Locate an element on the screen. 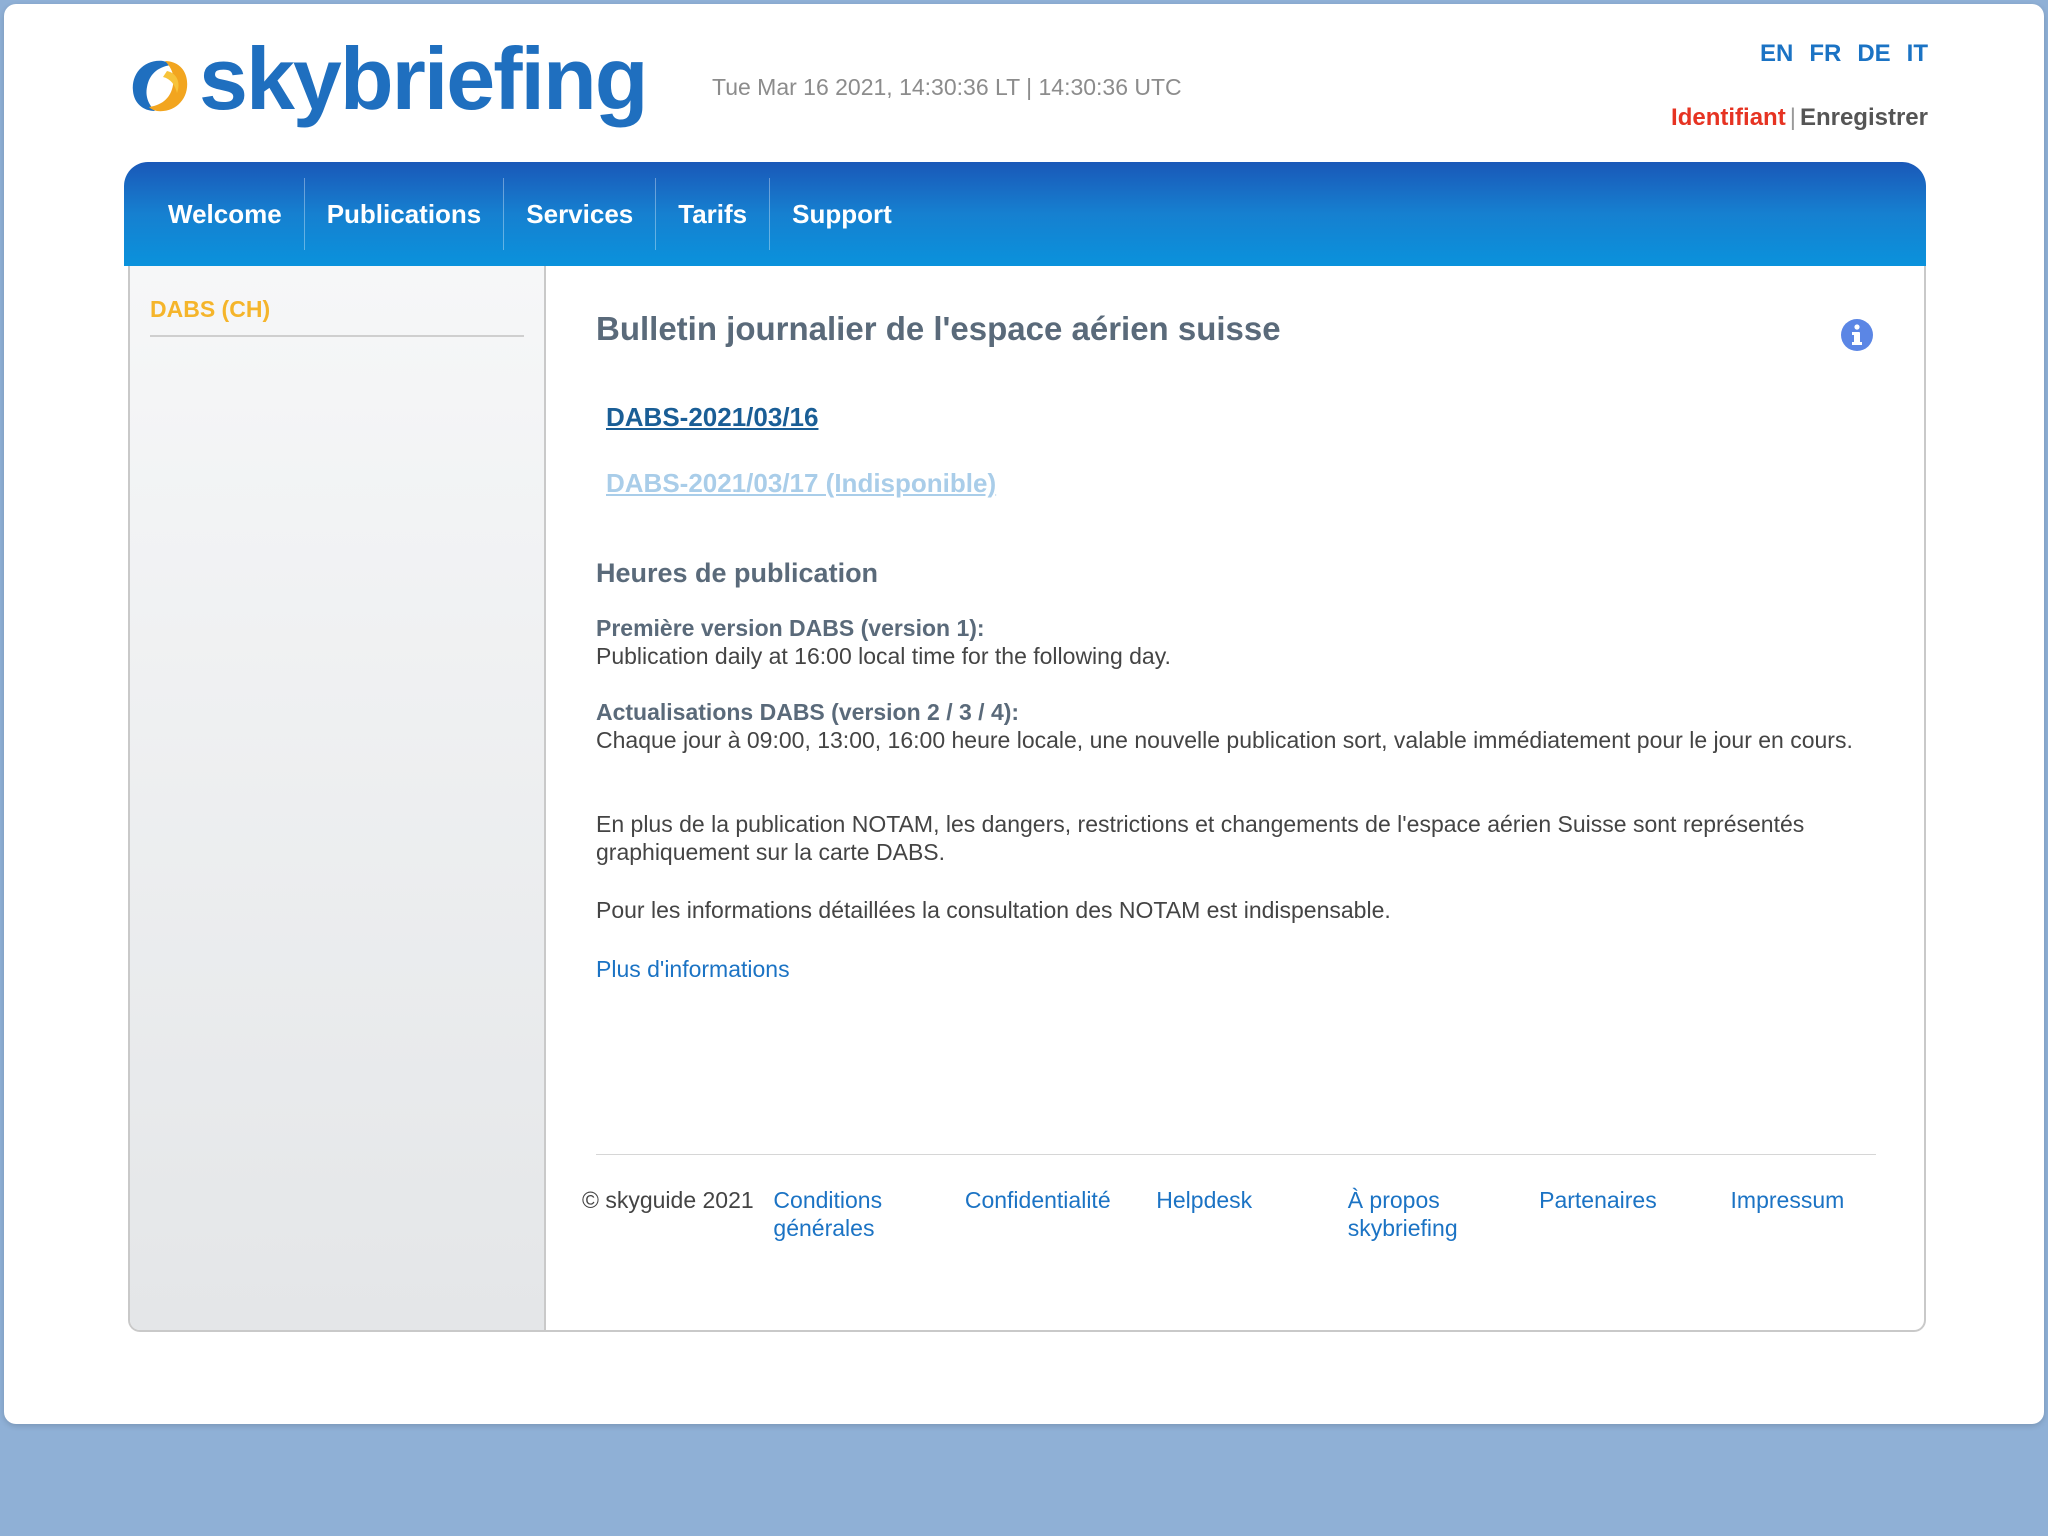 This screenshot has height=1536, width=2048. nav-publications: Publications is located at coordinates (405, 214).